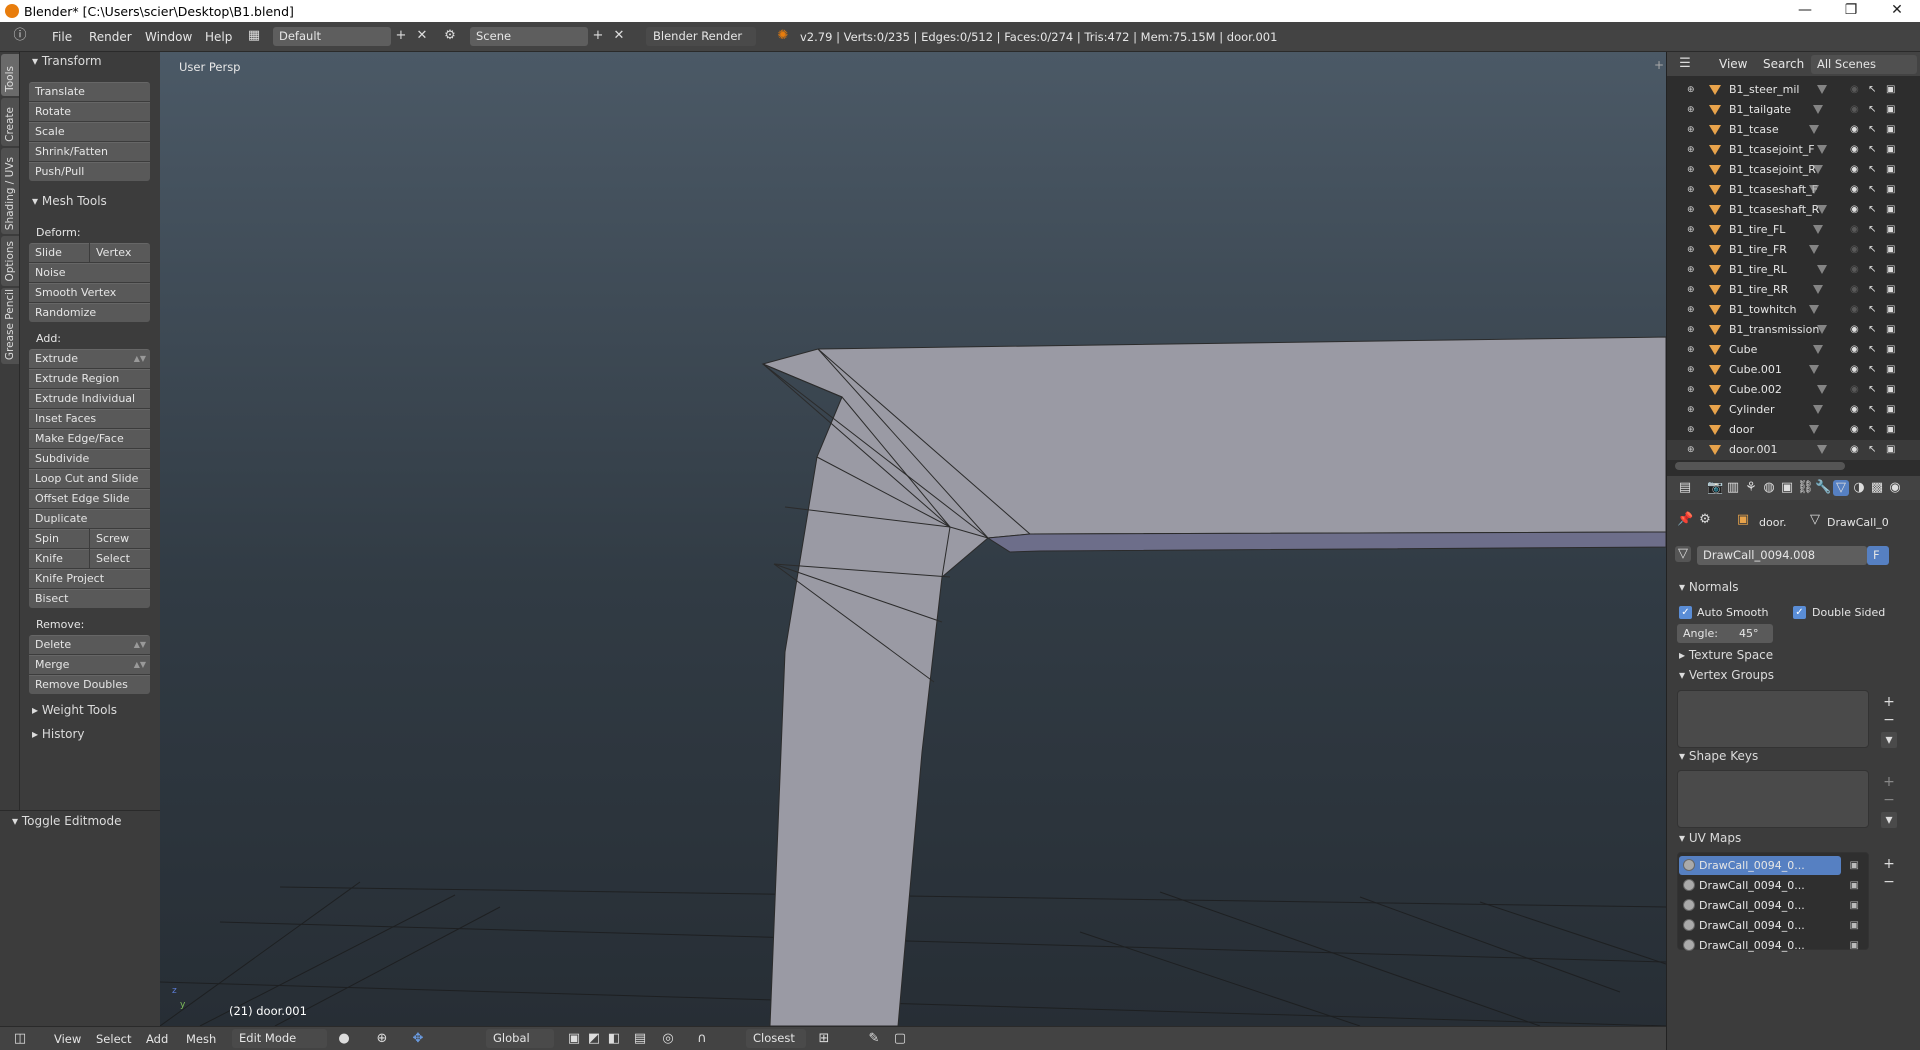 This screenshot has width=1920, height=1050. What do you see at coordinates (1889, 882) in the screenshot?
I see `remove-uv-map-button: −` at bounding box center [1889, 882].